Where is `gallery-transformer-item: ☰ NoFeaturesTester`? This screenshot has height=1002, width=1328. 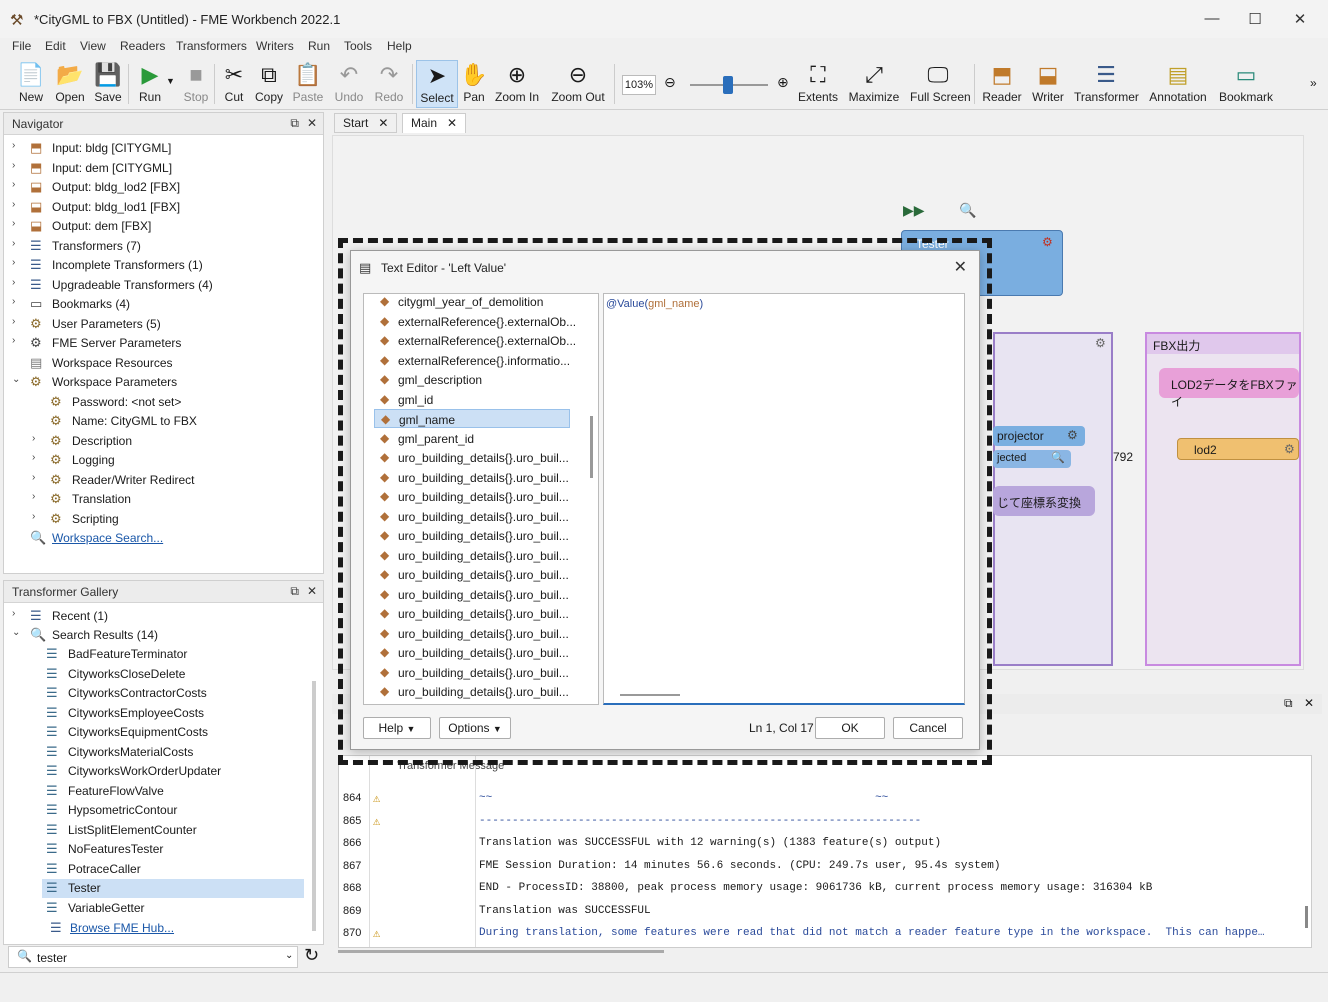 gallery-transformer-item: ☰ NoFeaturesTester is located at coordinates (173, 849).